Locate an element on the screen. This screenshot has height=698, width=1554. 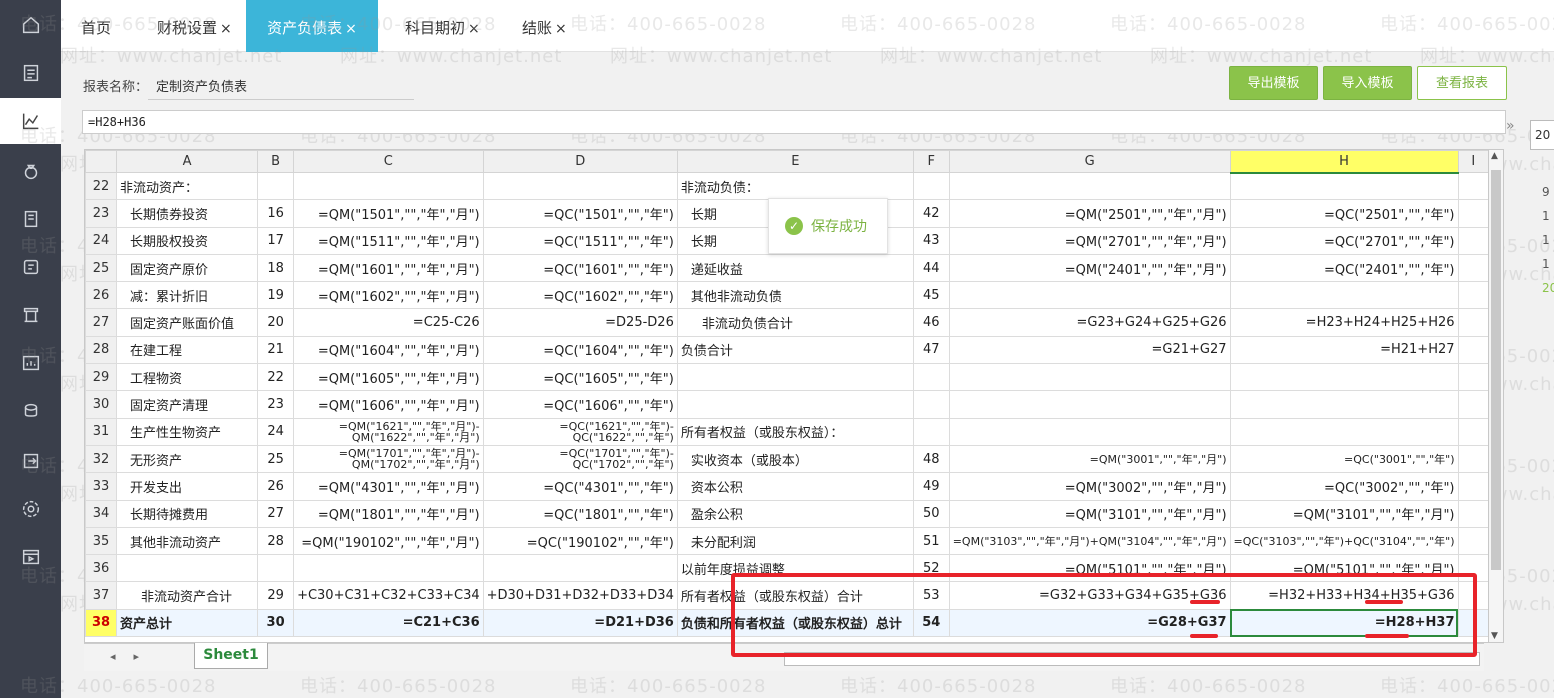
cell-b: 26 is located at coordinates (276, 486).